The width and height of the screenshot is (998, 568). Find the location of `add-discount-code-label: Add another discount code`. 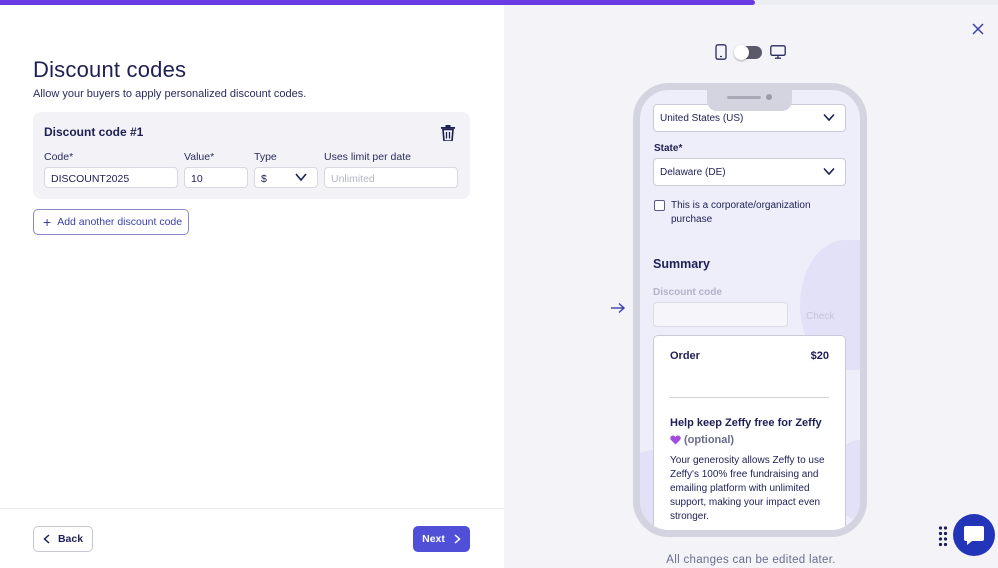

add-discount-code-label: Add another discount code is located at coordinates (120, 222).